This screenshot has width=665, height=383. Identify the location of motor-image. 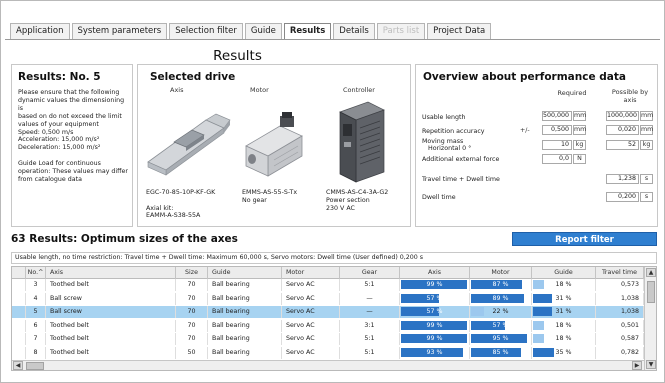
(275, 142).